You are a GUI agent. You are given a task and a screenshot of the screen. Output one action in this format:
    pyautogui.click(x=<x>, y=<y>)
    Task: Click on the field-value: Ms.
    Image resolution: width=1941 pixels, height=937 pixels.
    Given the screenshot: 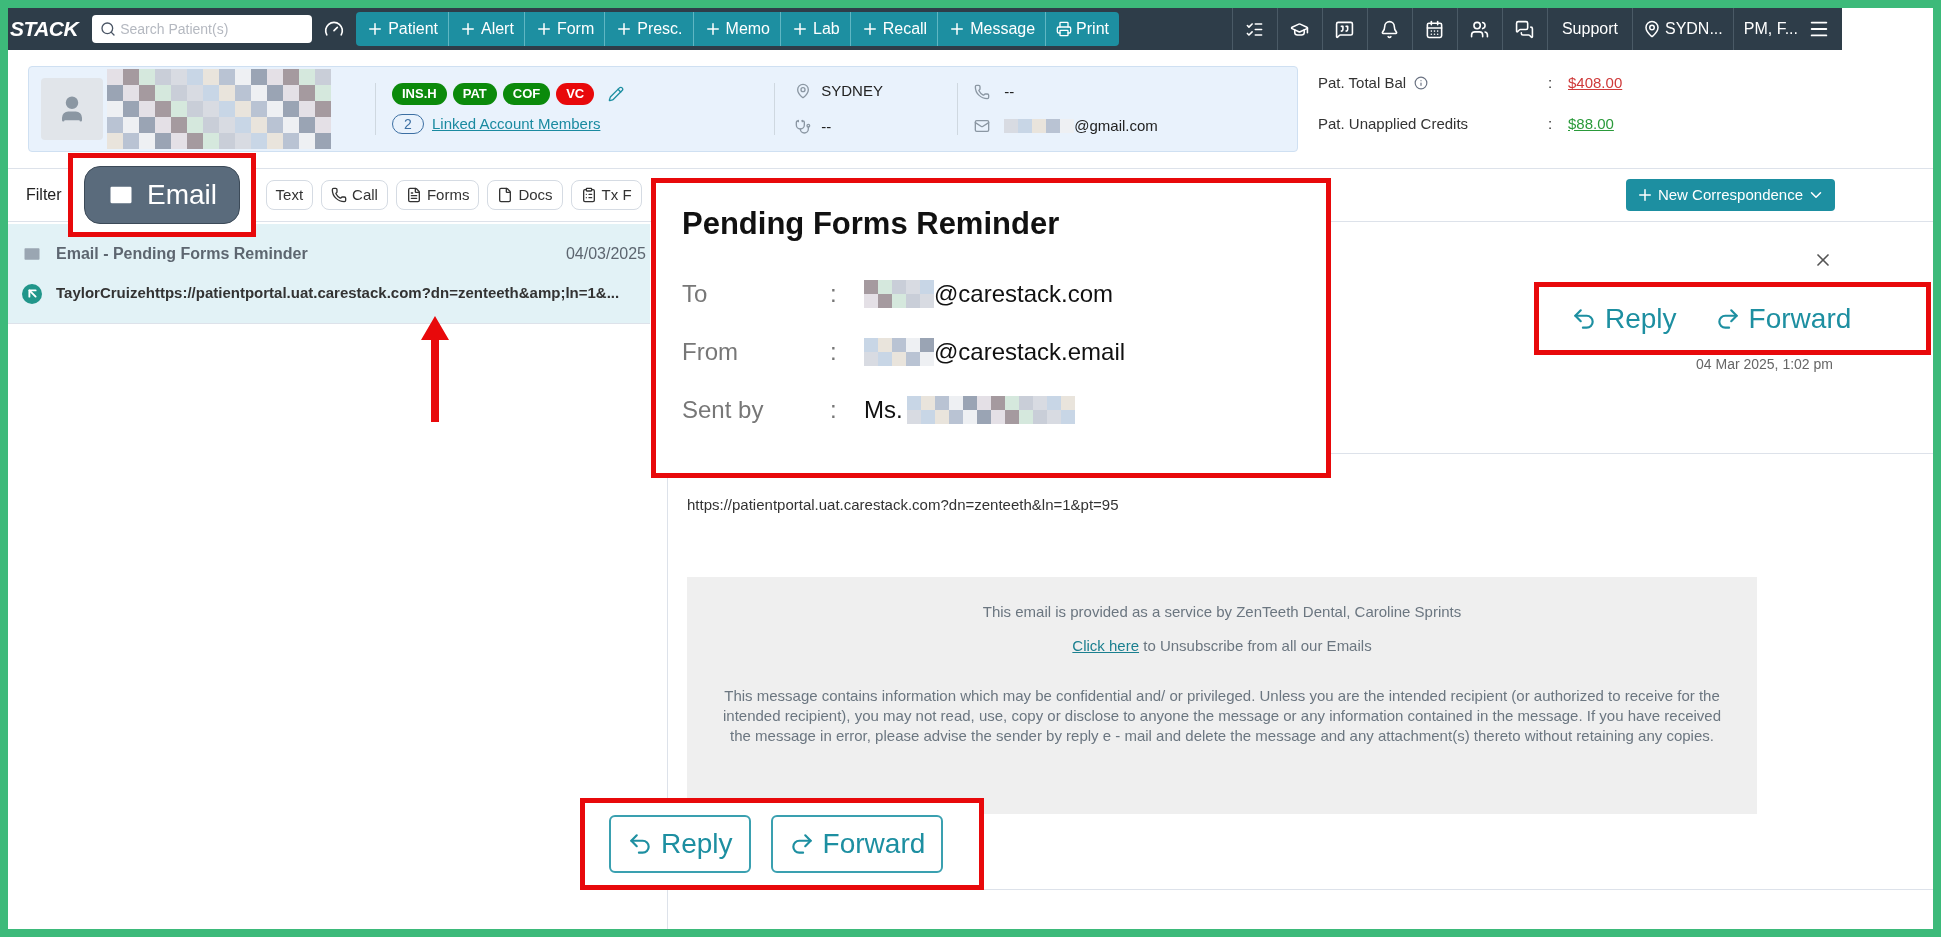 What is the action you would take?
    pyautogui.click(x=883, y=409)
    